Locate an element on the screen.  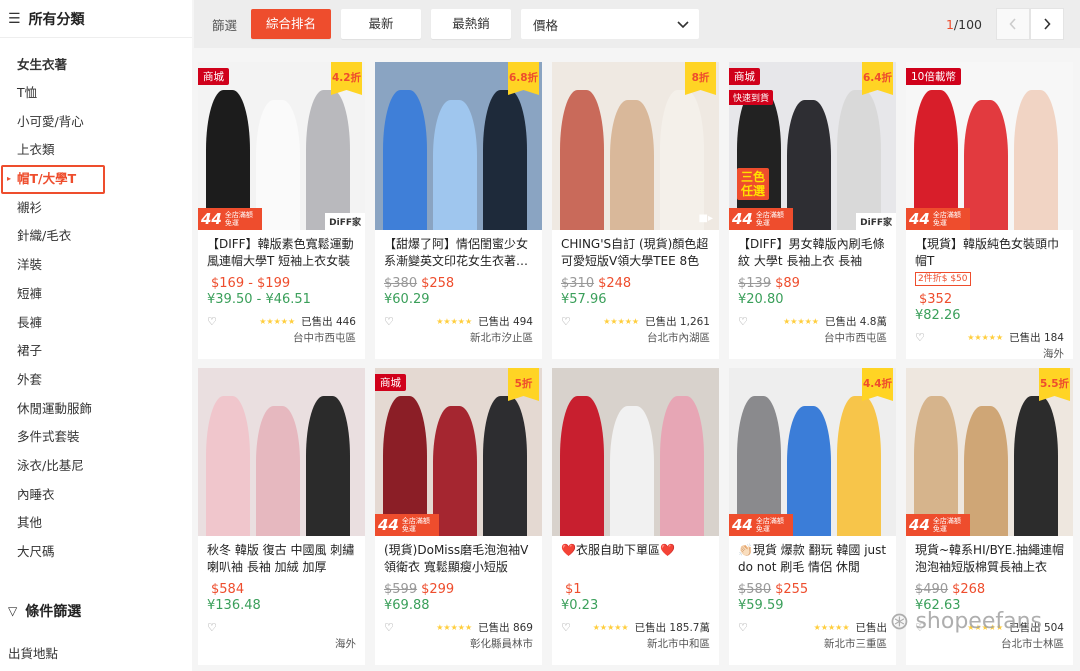
prev-page-button is located at coordinates (1013, 24).